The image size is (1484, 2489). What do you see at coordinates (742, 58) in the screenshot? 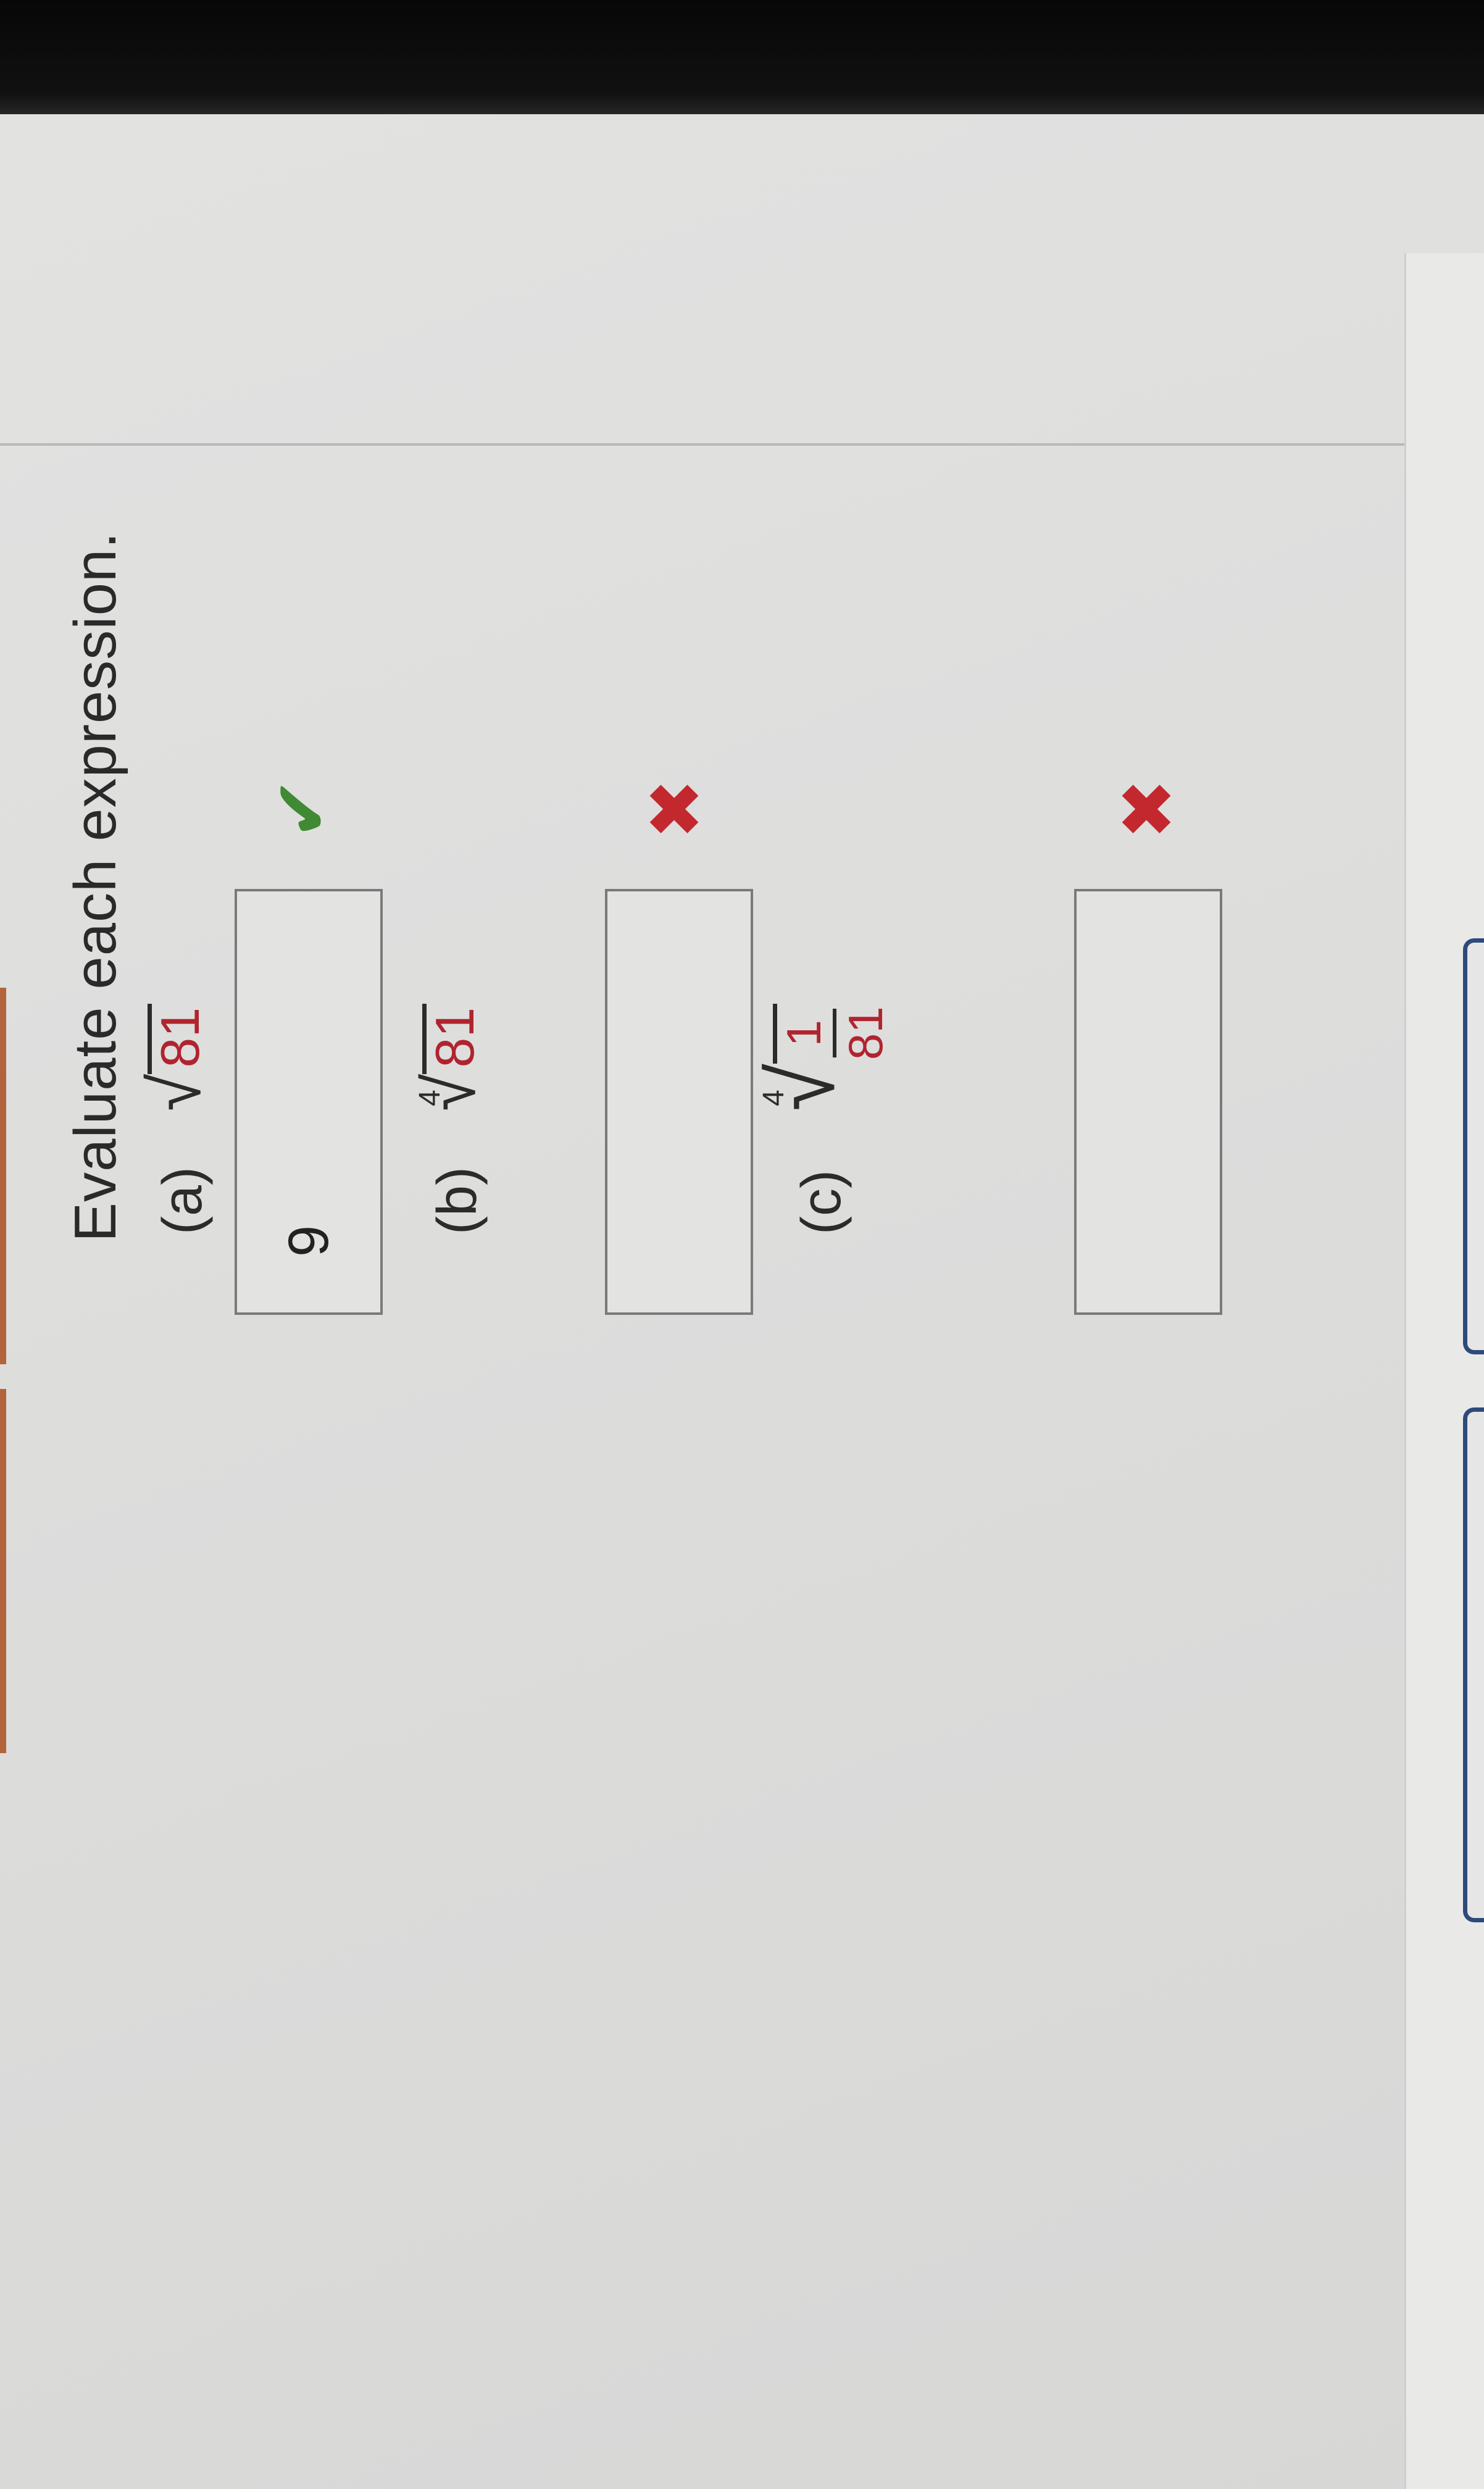
I see `monitor-bezel` at bounding box center [742, 58].